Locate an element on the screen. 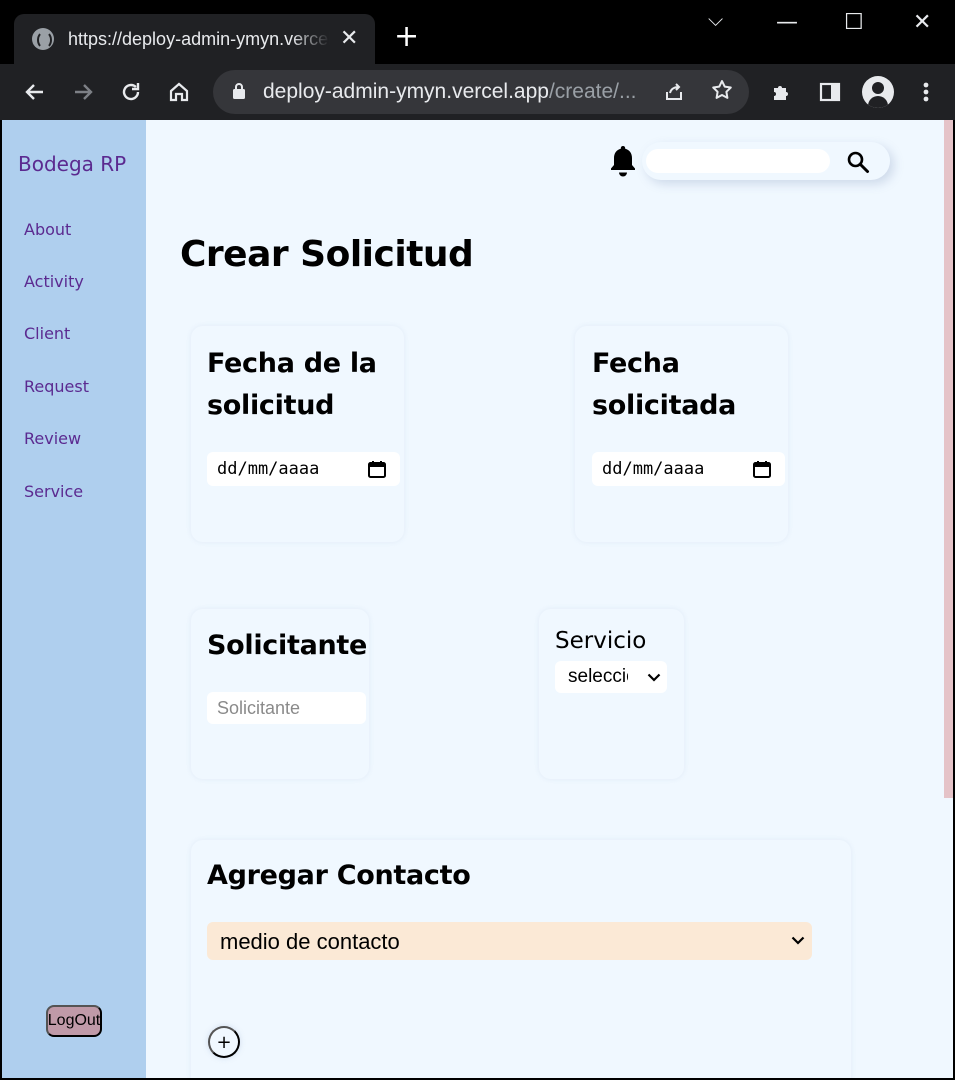 The height and width of the screenshot is (1080, 955). brand-logo: Bodega RP is located at coordinates (72, 164).